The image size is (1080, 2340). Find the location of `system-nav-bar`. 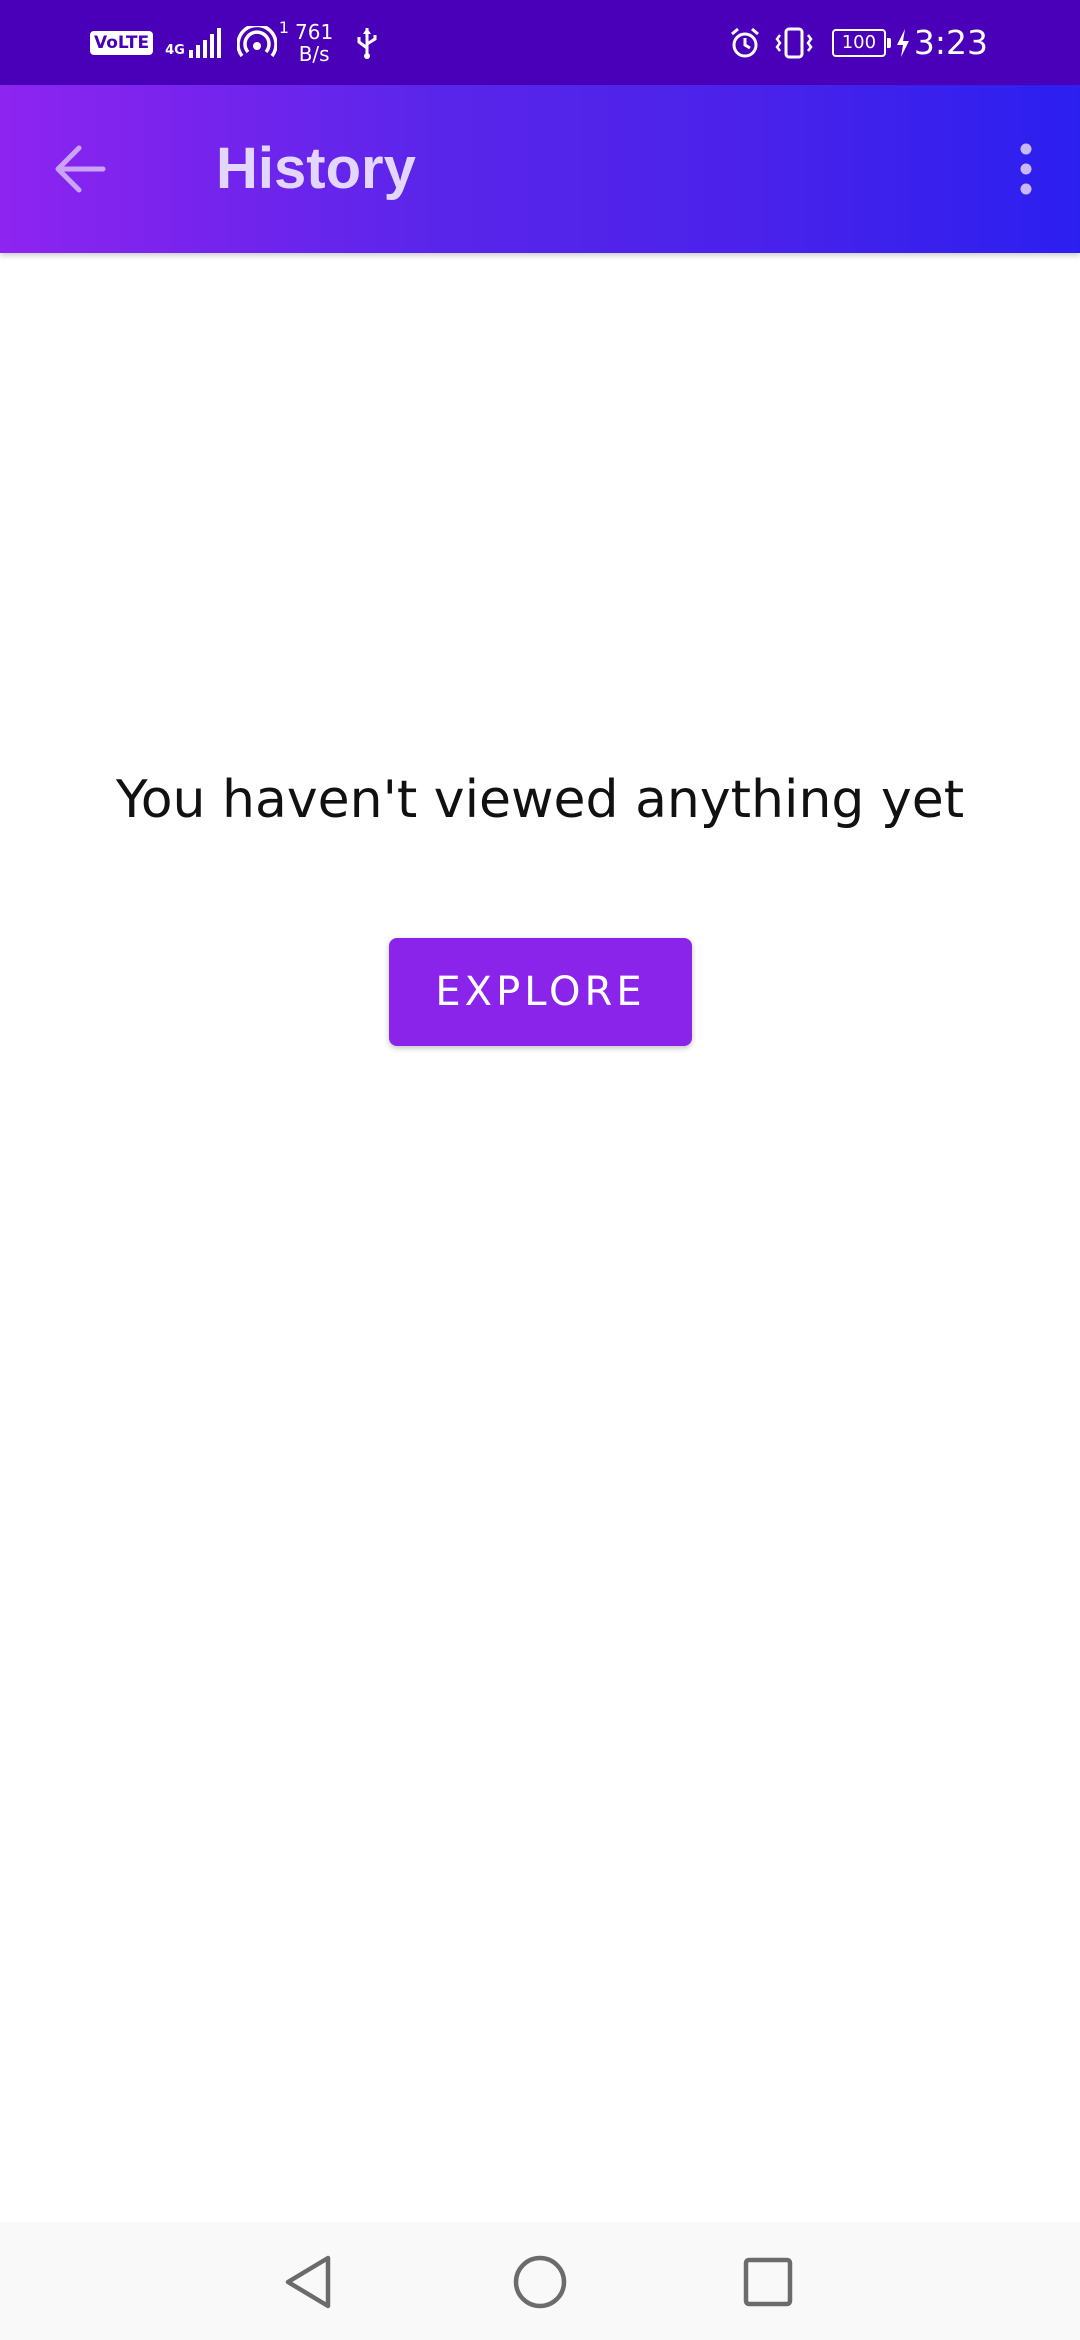

system-nav-bar is located at coordinates (540, 2281).